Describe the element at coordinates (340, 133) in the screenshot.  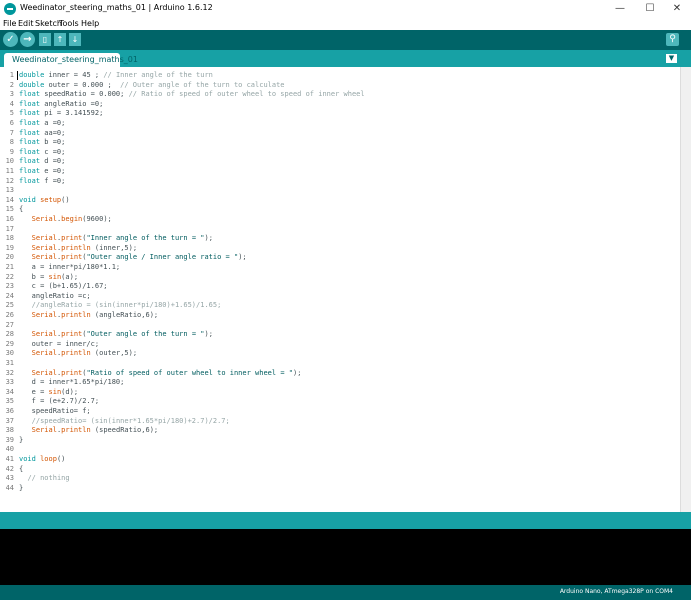
I see `code-line: 7 float aa=0;` at that location.